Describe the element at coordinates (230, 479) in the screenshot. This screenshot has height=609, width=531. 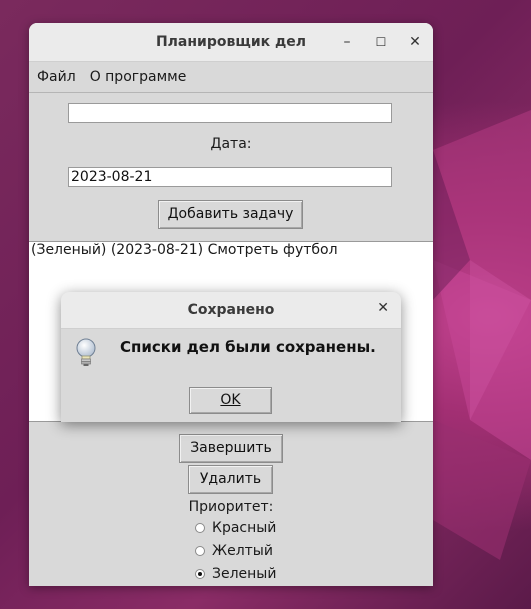
I see `delete-button: Удалить` at that location.